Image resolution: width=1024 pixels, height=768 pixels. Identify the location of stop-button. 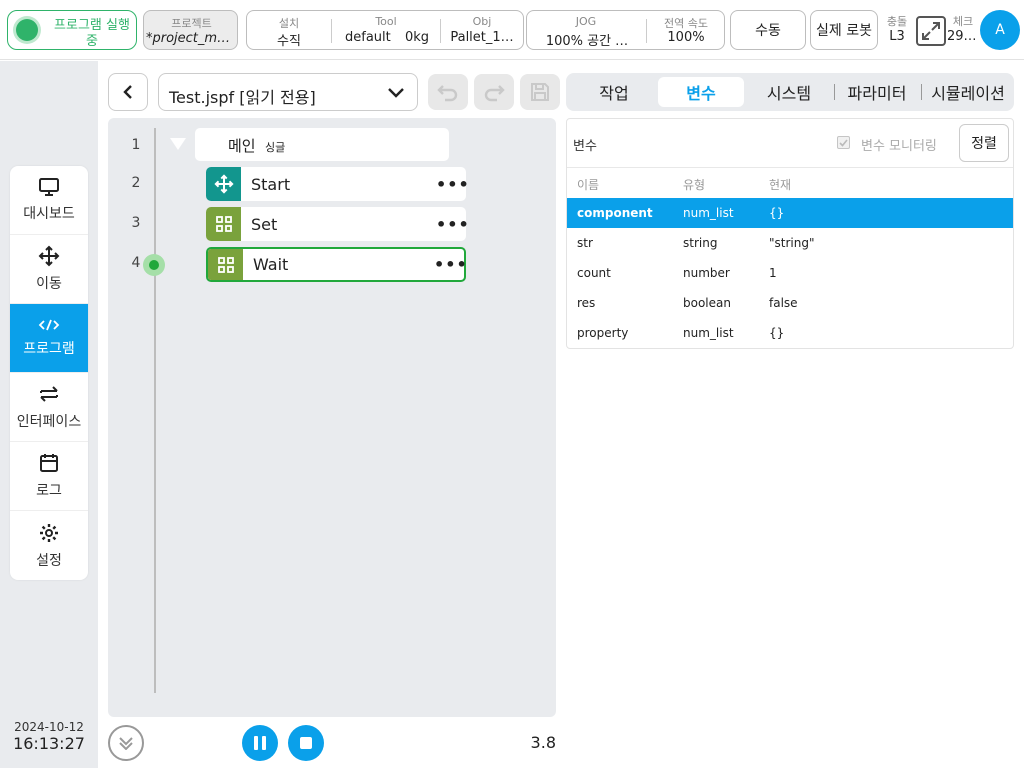
(306, 743).